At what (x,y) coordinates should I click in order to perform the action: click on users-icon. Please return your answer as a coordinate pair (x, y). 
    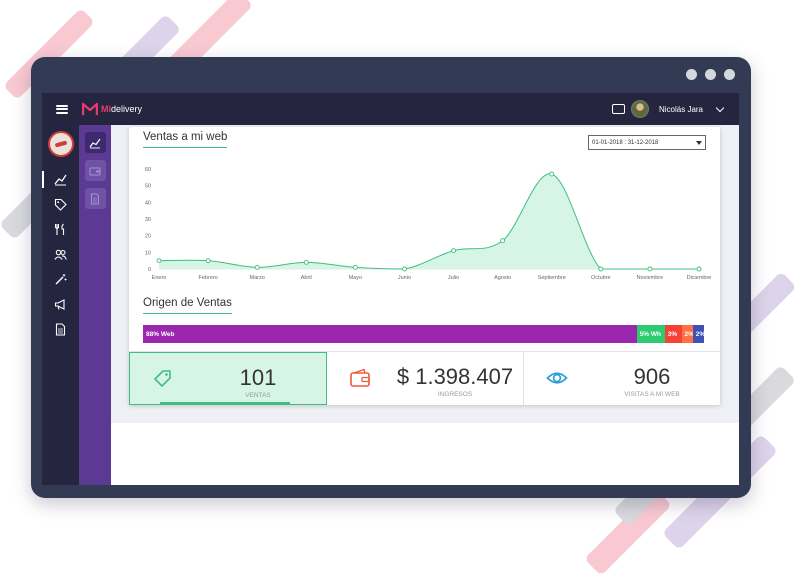
    Looking at the image, I should click on (60, 254).